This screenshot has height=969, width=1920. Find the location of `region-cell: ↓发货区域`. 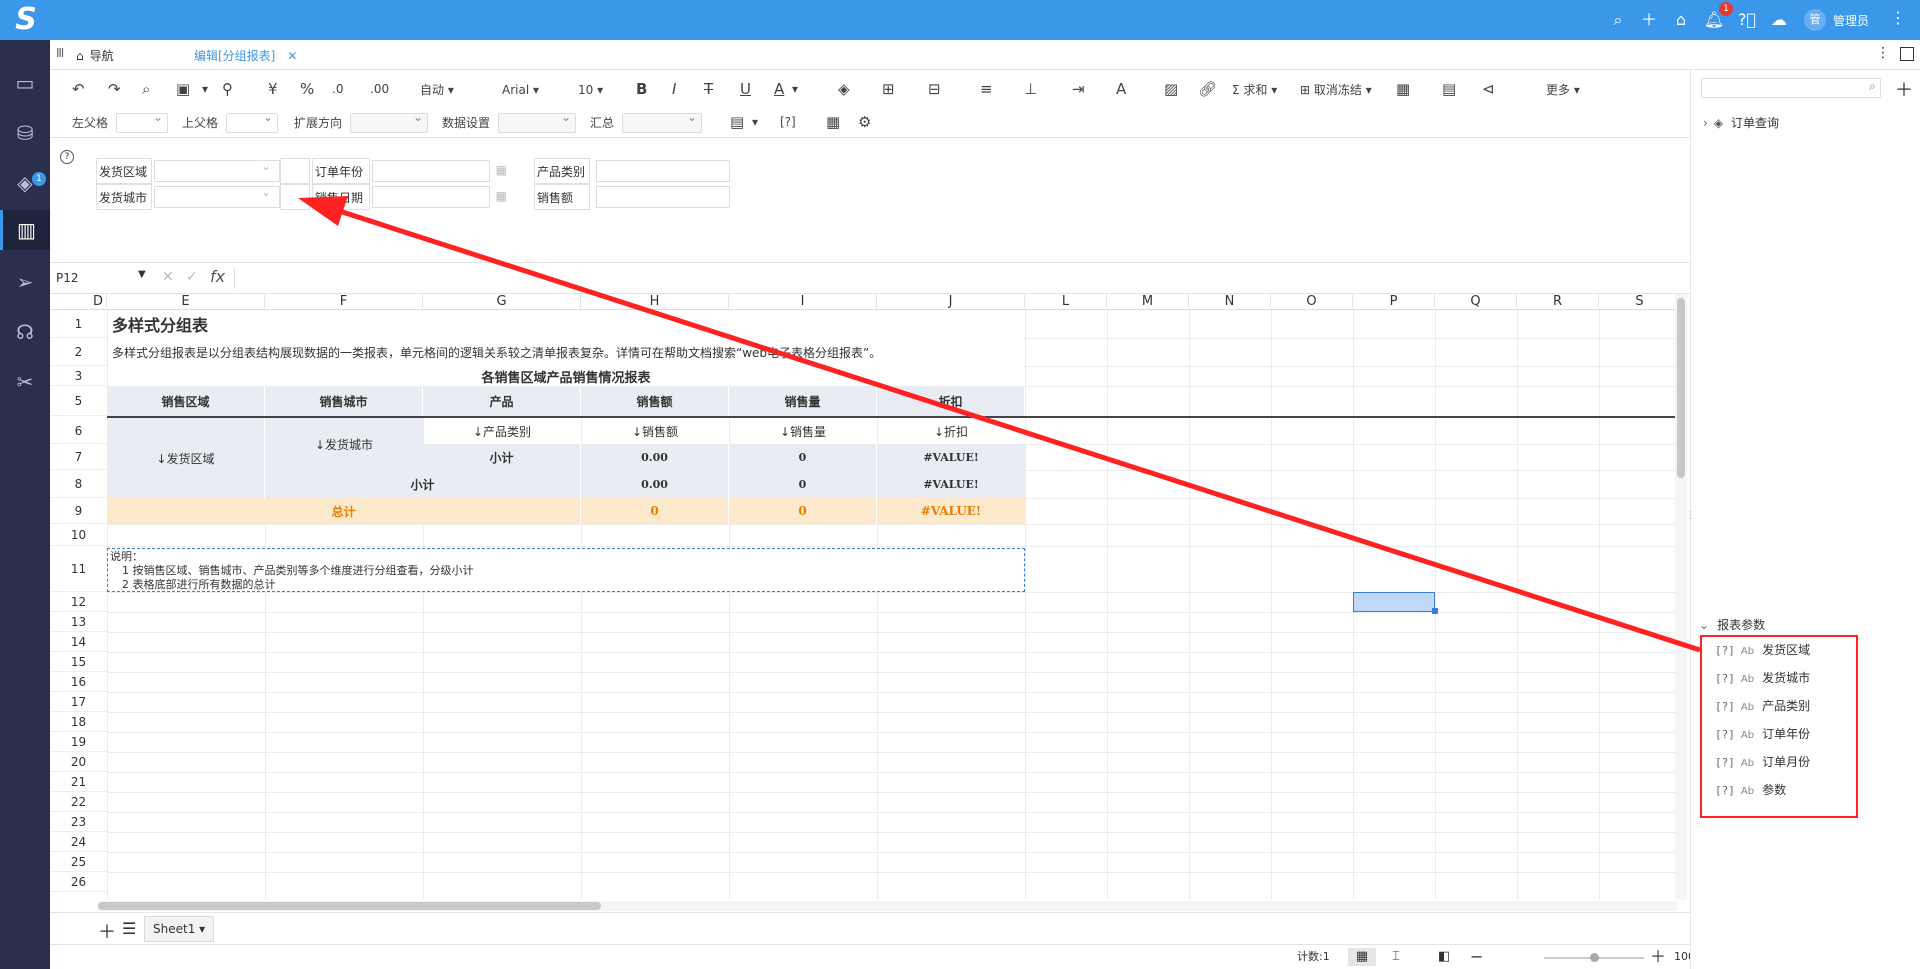

region-cell: ↓发货区域 is located at coordinates (186, 458).